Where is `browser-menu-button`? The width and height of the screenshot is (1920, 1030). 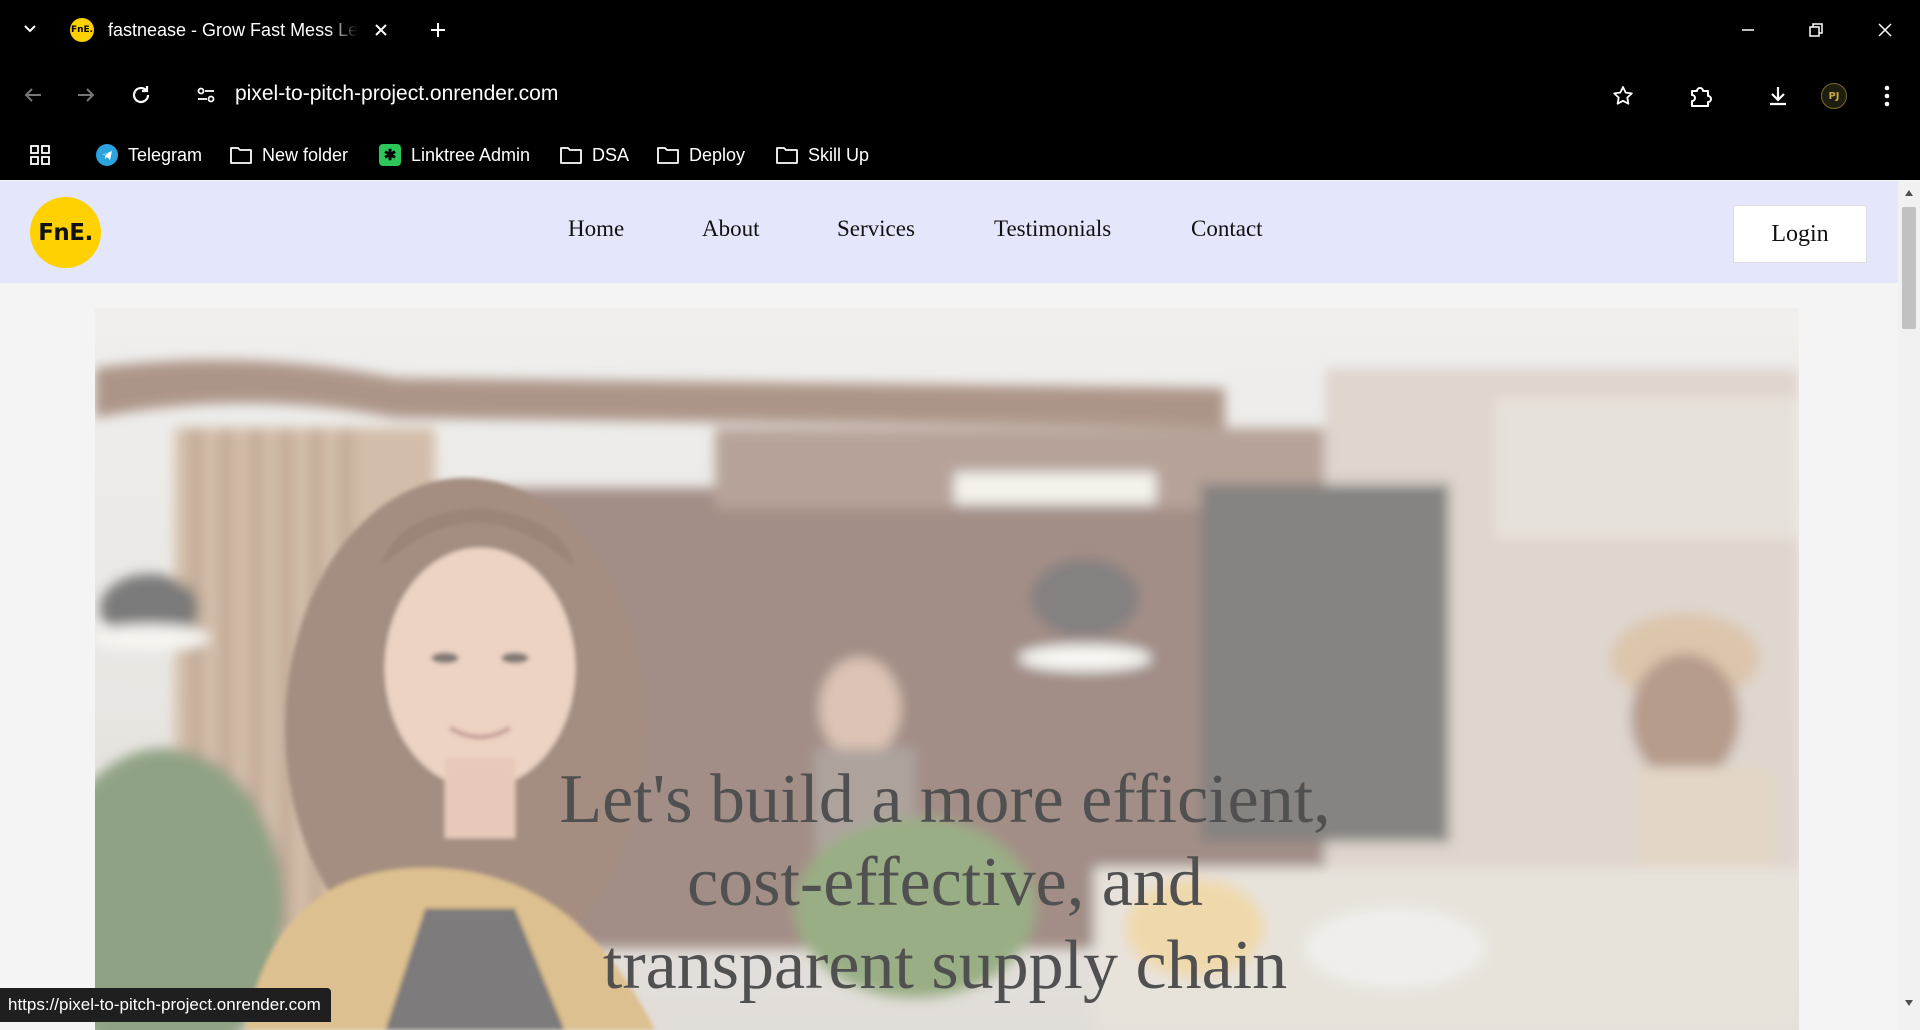 browser-menu-button is located at coordinates (1887, 96).